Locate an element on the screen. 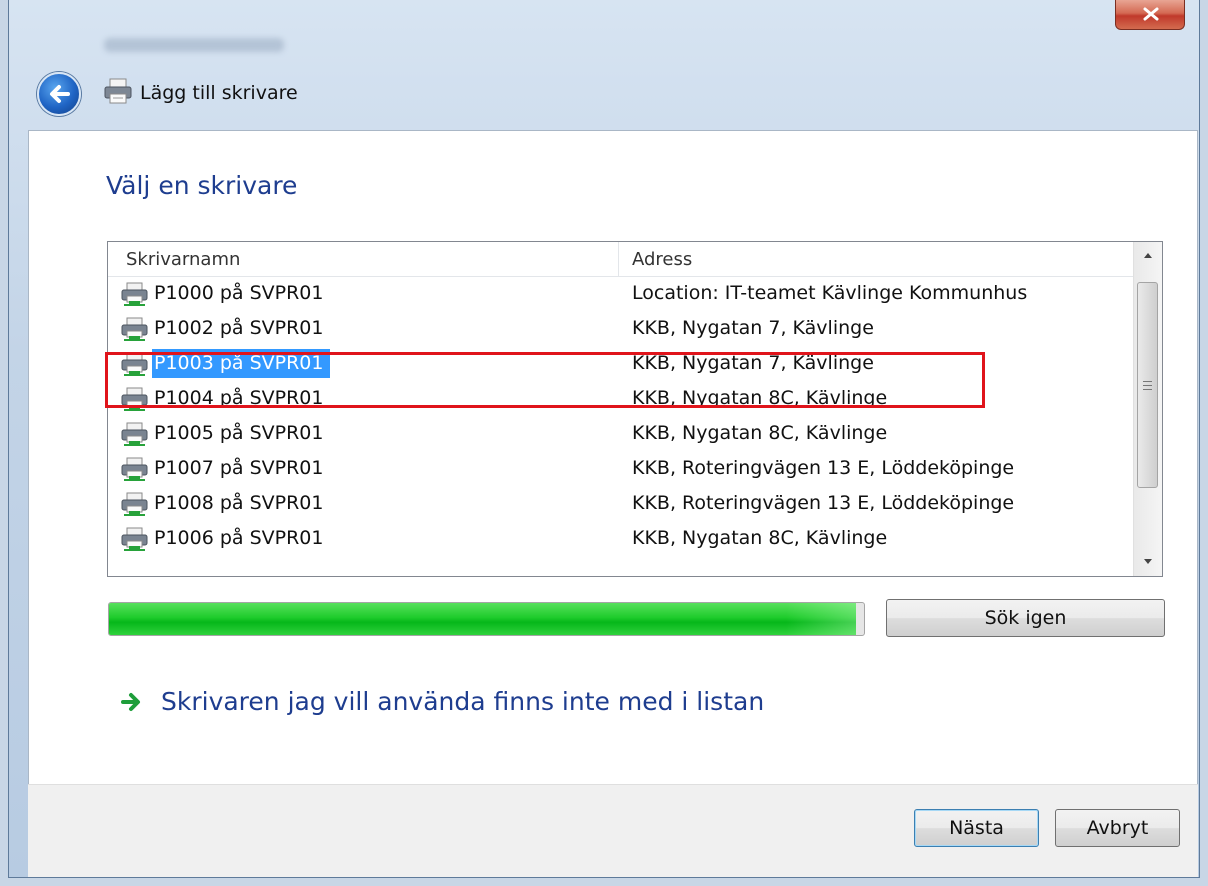  printer-address: Location: IT-teamet Kävlinge Kommunhus is located at coordinates (830, 293).